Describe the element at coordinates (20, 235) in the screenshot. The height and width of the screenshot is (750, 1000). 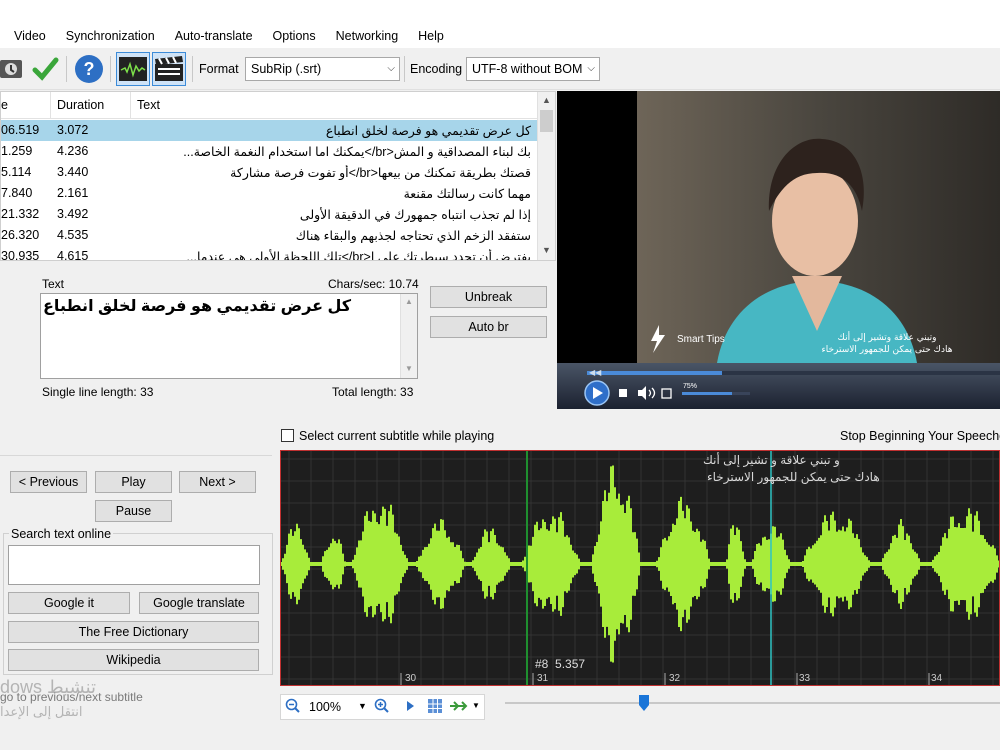
I see `row-start: 26.320` at that location.